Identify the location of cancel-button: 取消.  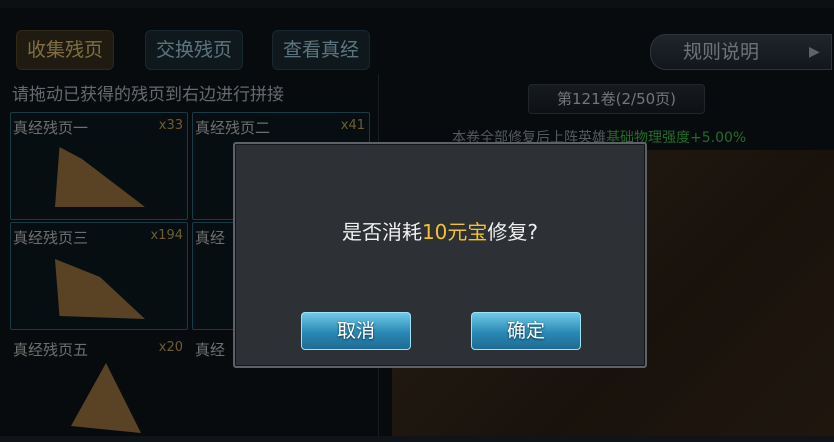
(356, 331).